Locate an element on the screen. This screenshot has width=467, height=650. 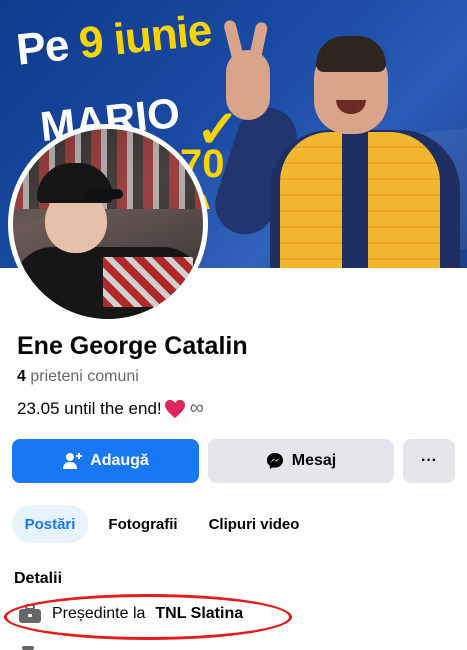
next-detail-icon is located at coordinates (28, 648).